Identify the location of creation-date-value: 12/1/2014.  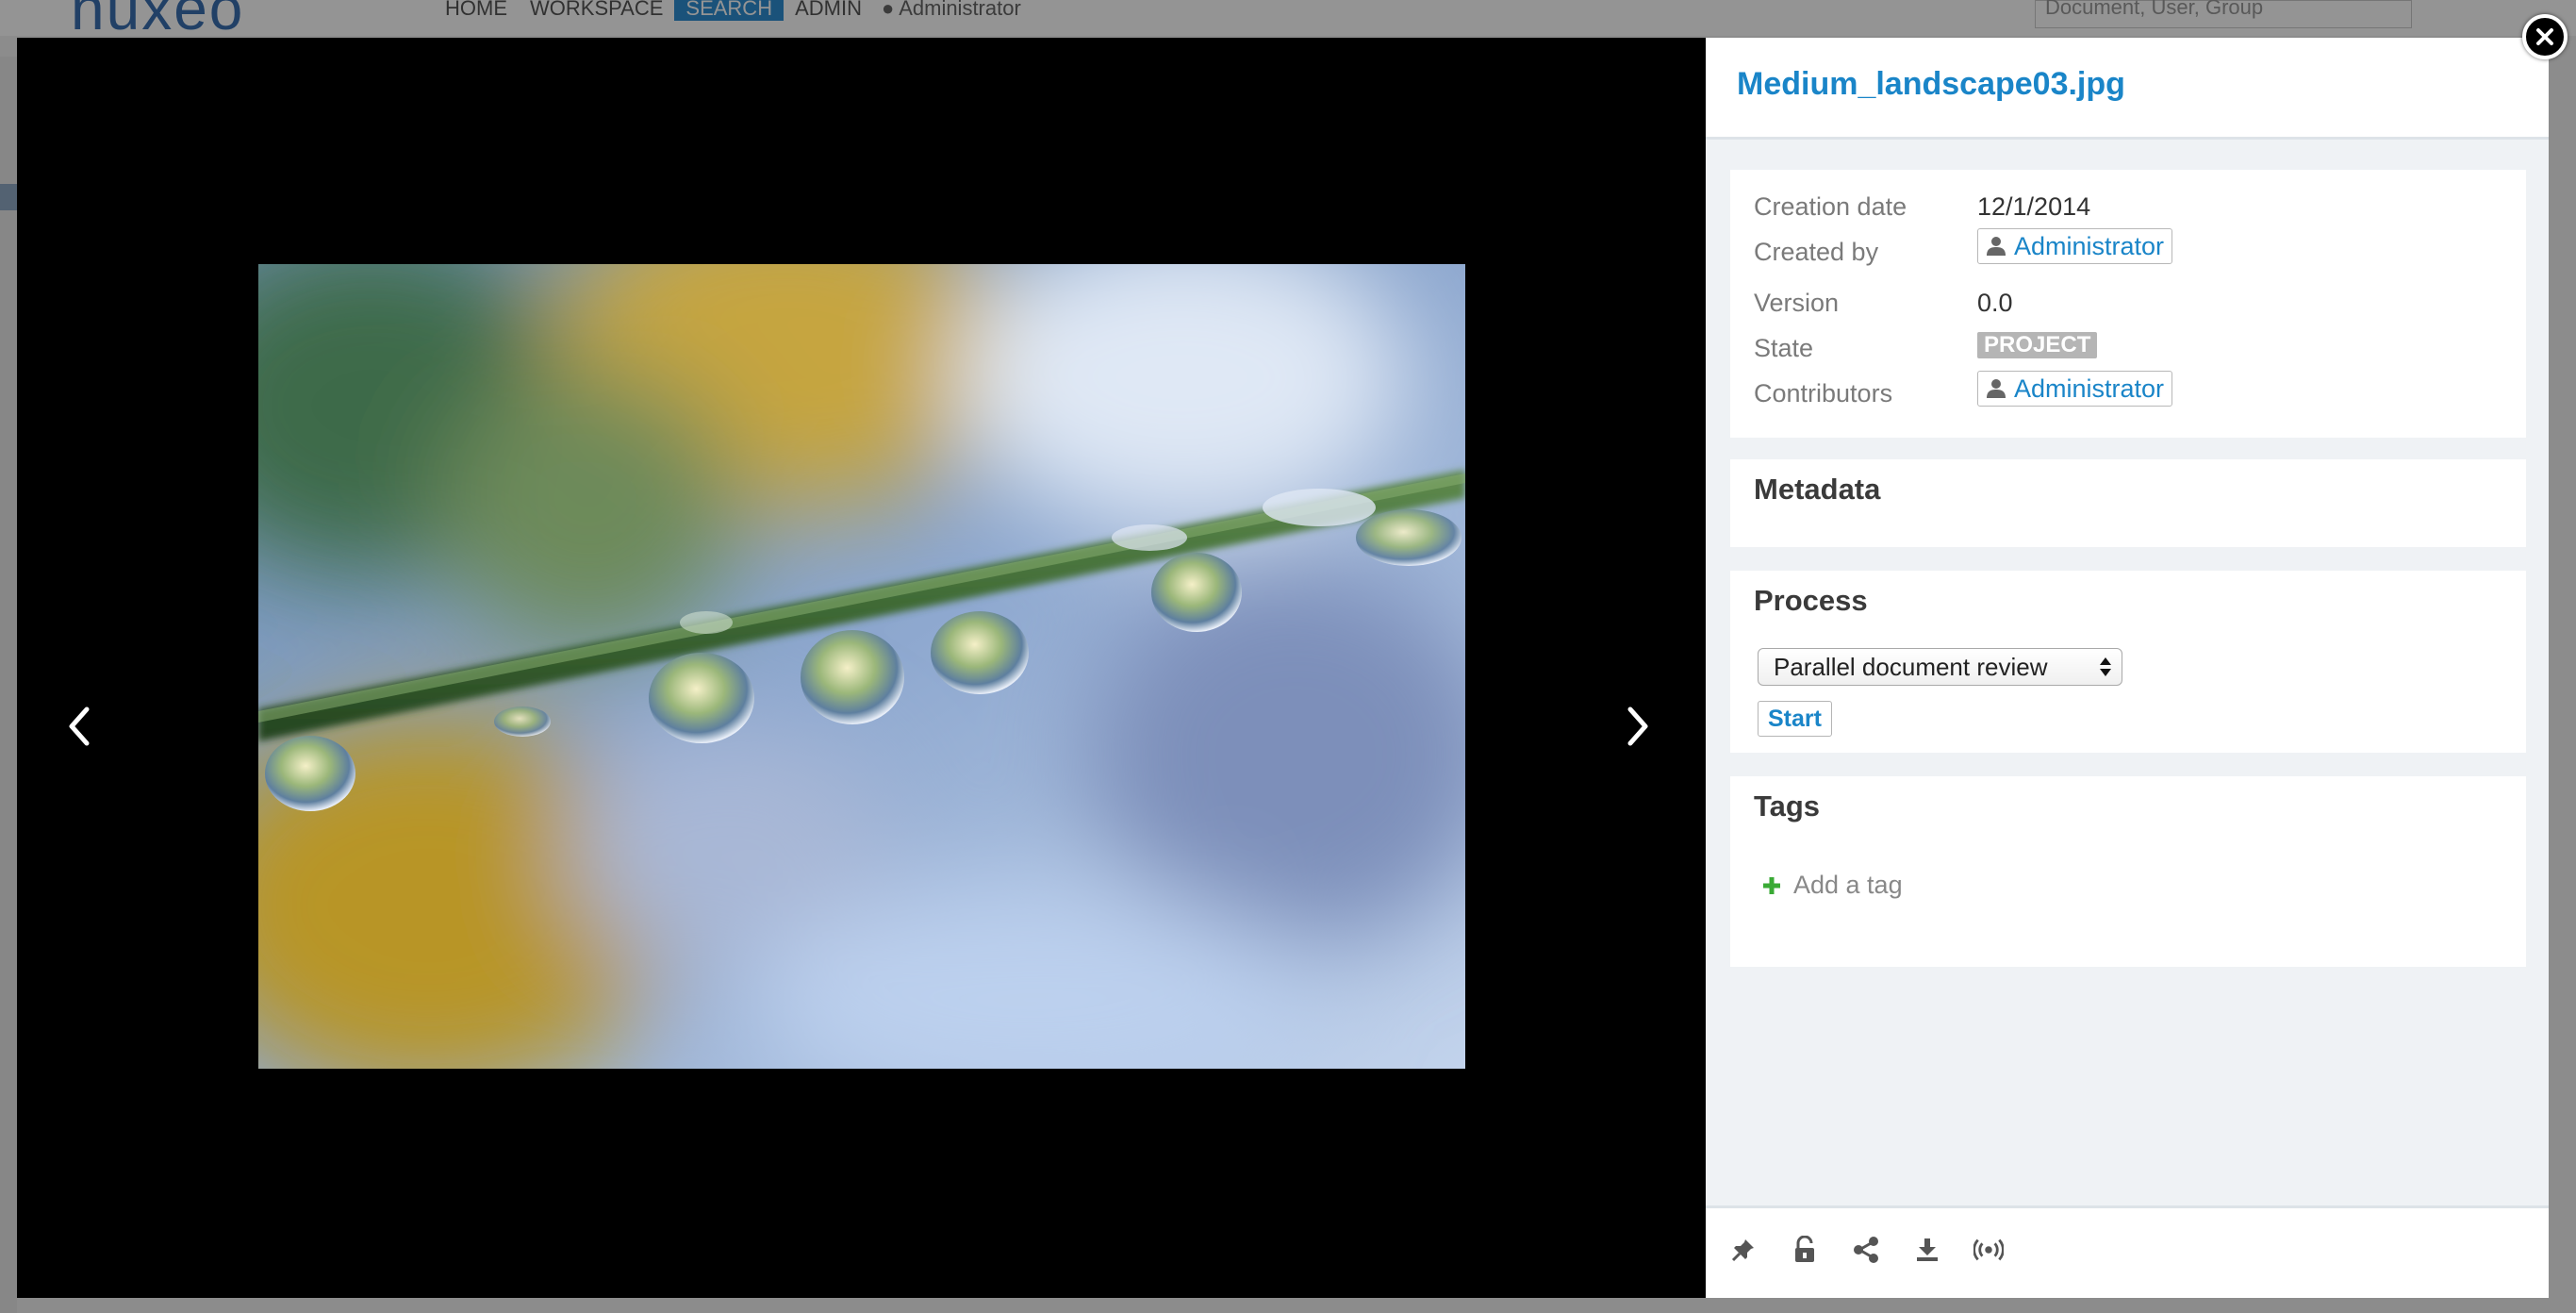
(2034, 207).